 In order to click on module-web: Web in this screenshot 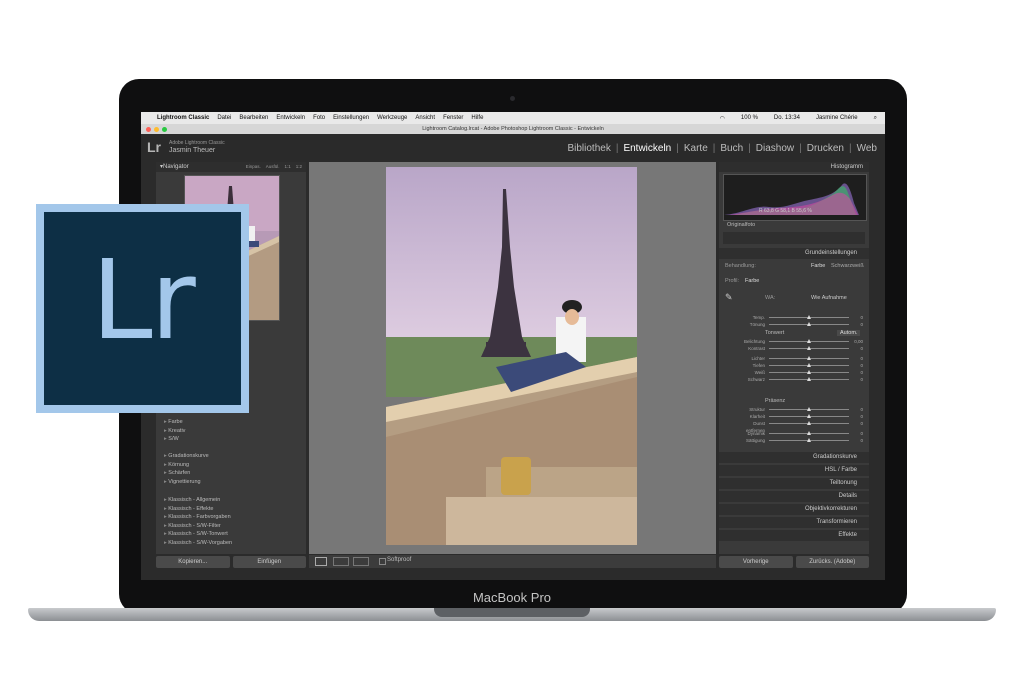, I will do `click(867, 148)`.